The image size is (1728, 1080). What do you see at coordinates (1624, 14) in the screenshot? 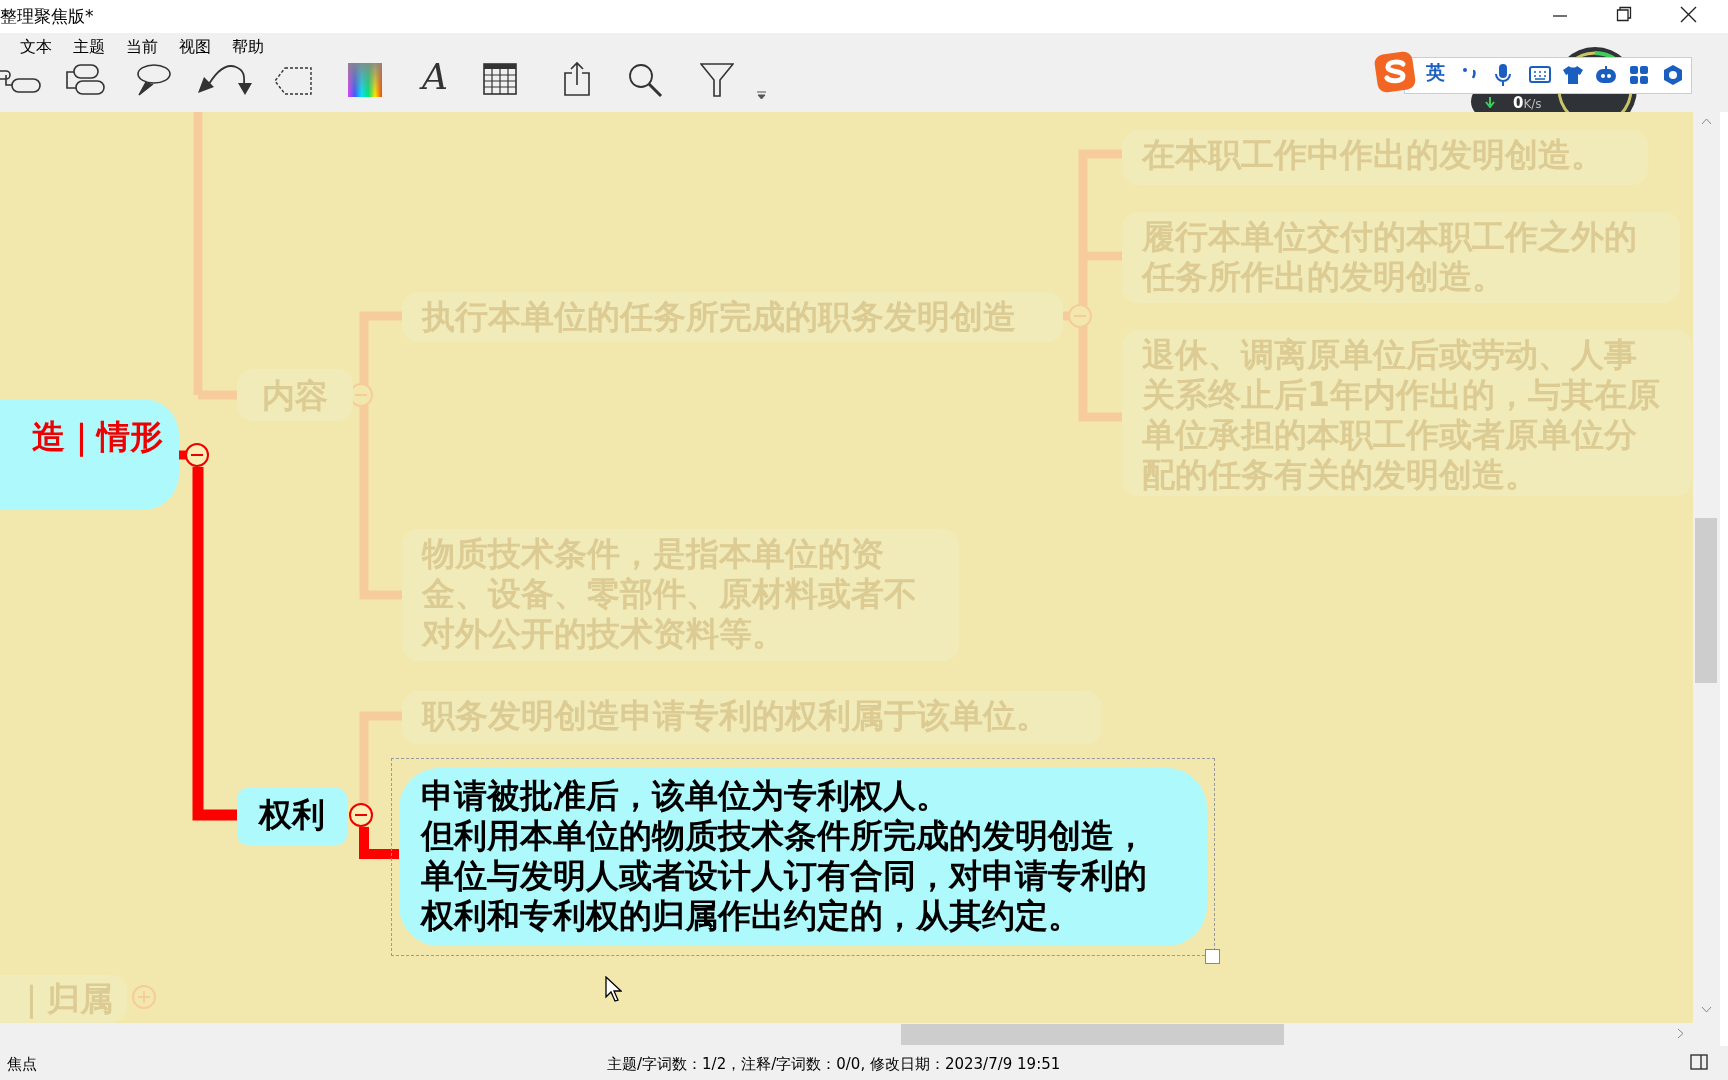
I see `restore-icon` at bounding box center [1624, 14].